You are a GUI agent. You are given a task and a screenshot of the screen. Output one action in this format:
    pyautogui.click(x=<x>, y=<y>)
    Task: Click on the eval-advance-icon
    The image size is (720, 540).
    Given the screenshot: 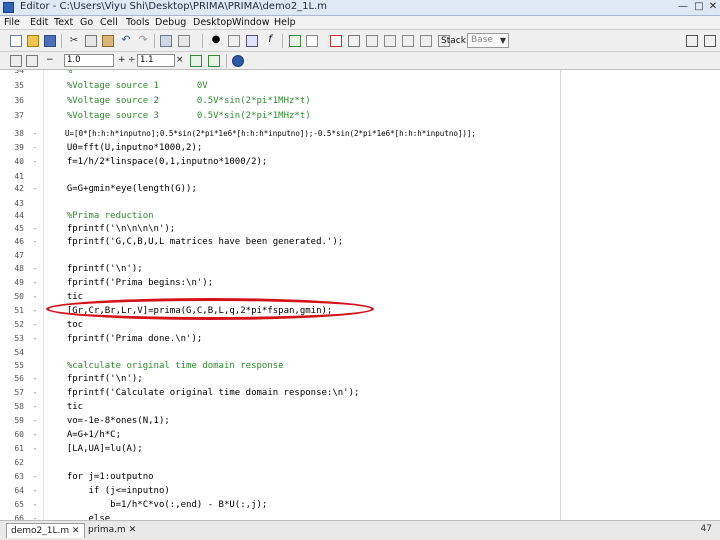 What is the action you would take?
    pyautogui.click(x=214, y=61)
    